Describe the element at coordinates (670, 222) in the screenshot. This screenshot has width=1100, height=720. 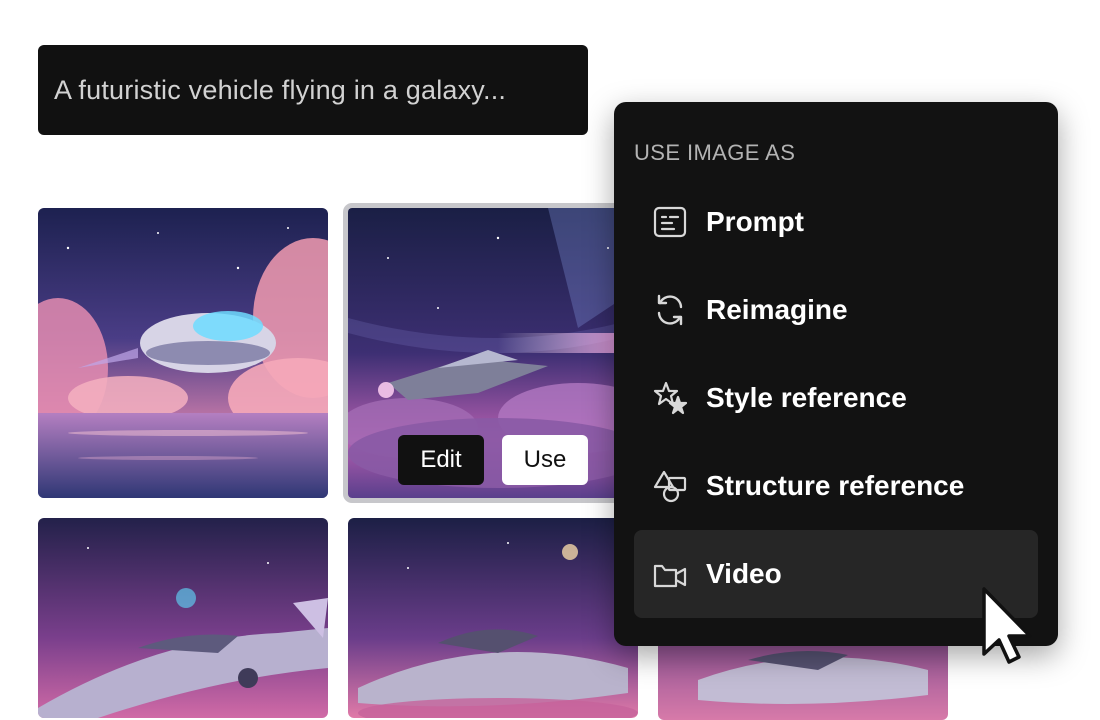
I see `prompt-icon` at that location.